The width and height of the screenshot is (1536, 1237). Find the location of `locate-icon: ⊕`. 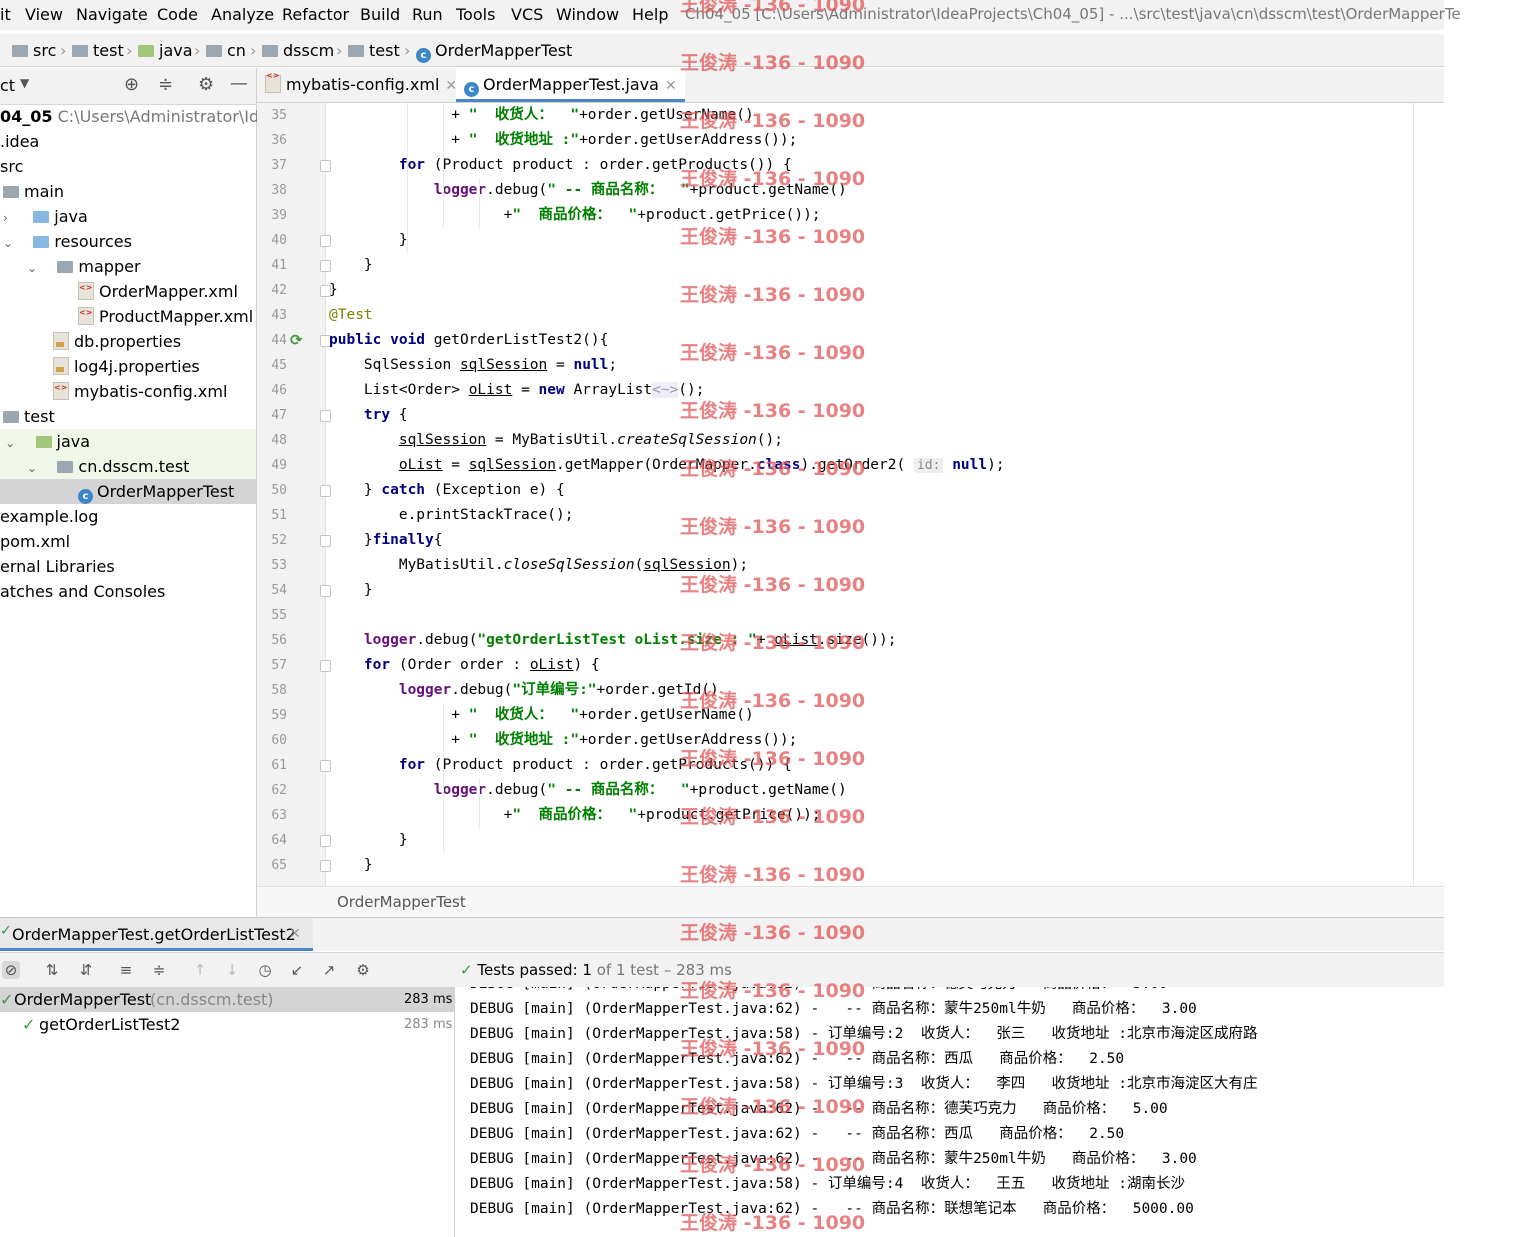

locate-icon: ⊕ is located at coordinates (131, 84).